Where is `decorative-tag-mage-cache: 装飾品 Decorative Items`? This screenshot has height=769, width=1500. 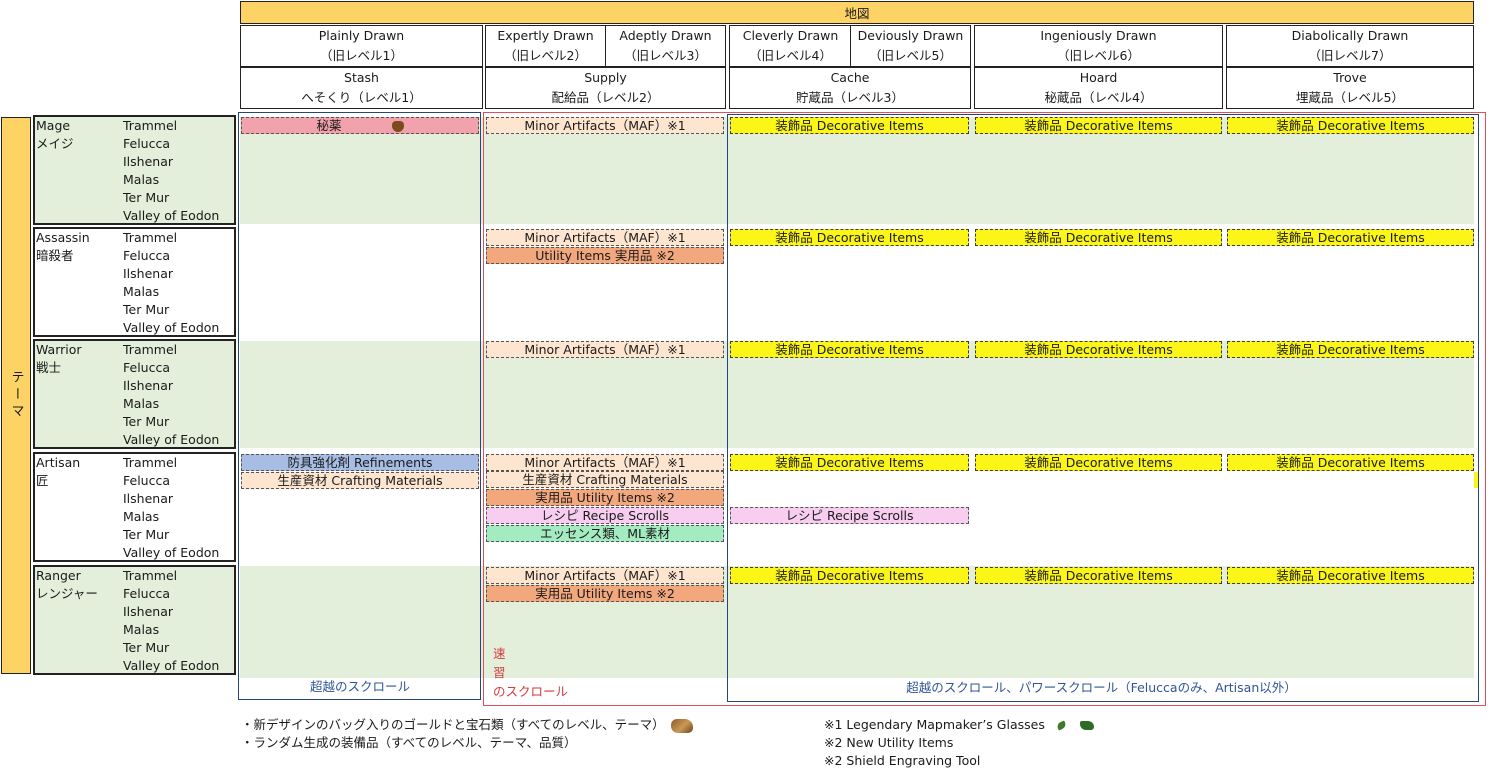
decorative-tag-mage-cache: 装飾品 Decorative Items is located at coordinates (849, 125).